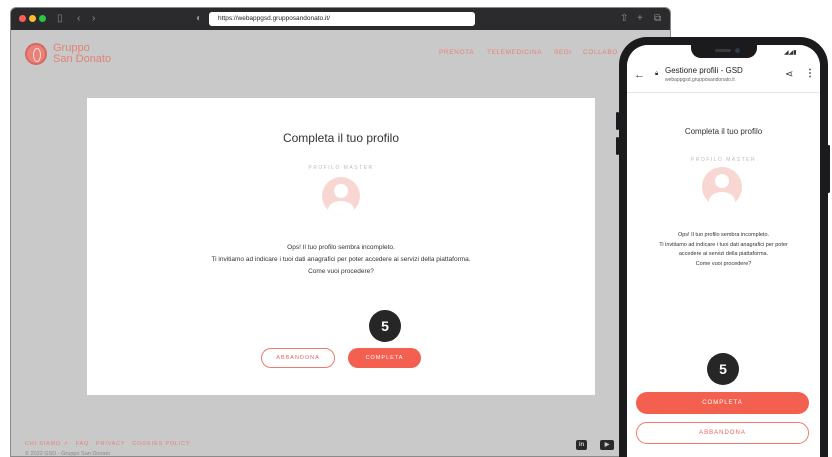  What do you see at coordinates (723, 160) in the screenshot?
I see `mobile-profile-master-label: PROFILO MASTER` at bounding box center [723, 160].